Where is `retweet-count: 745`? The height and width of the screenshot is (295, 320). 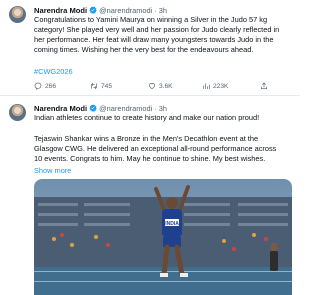
retweet-count: 745 is located at coordinates (107, 86).